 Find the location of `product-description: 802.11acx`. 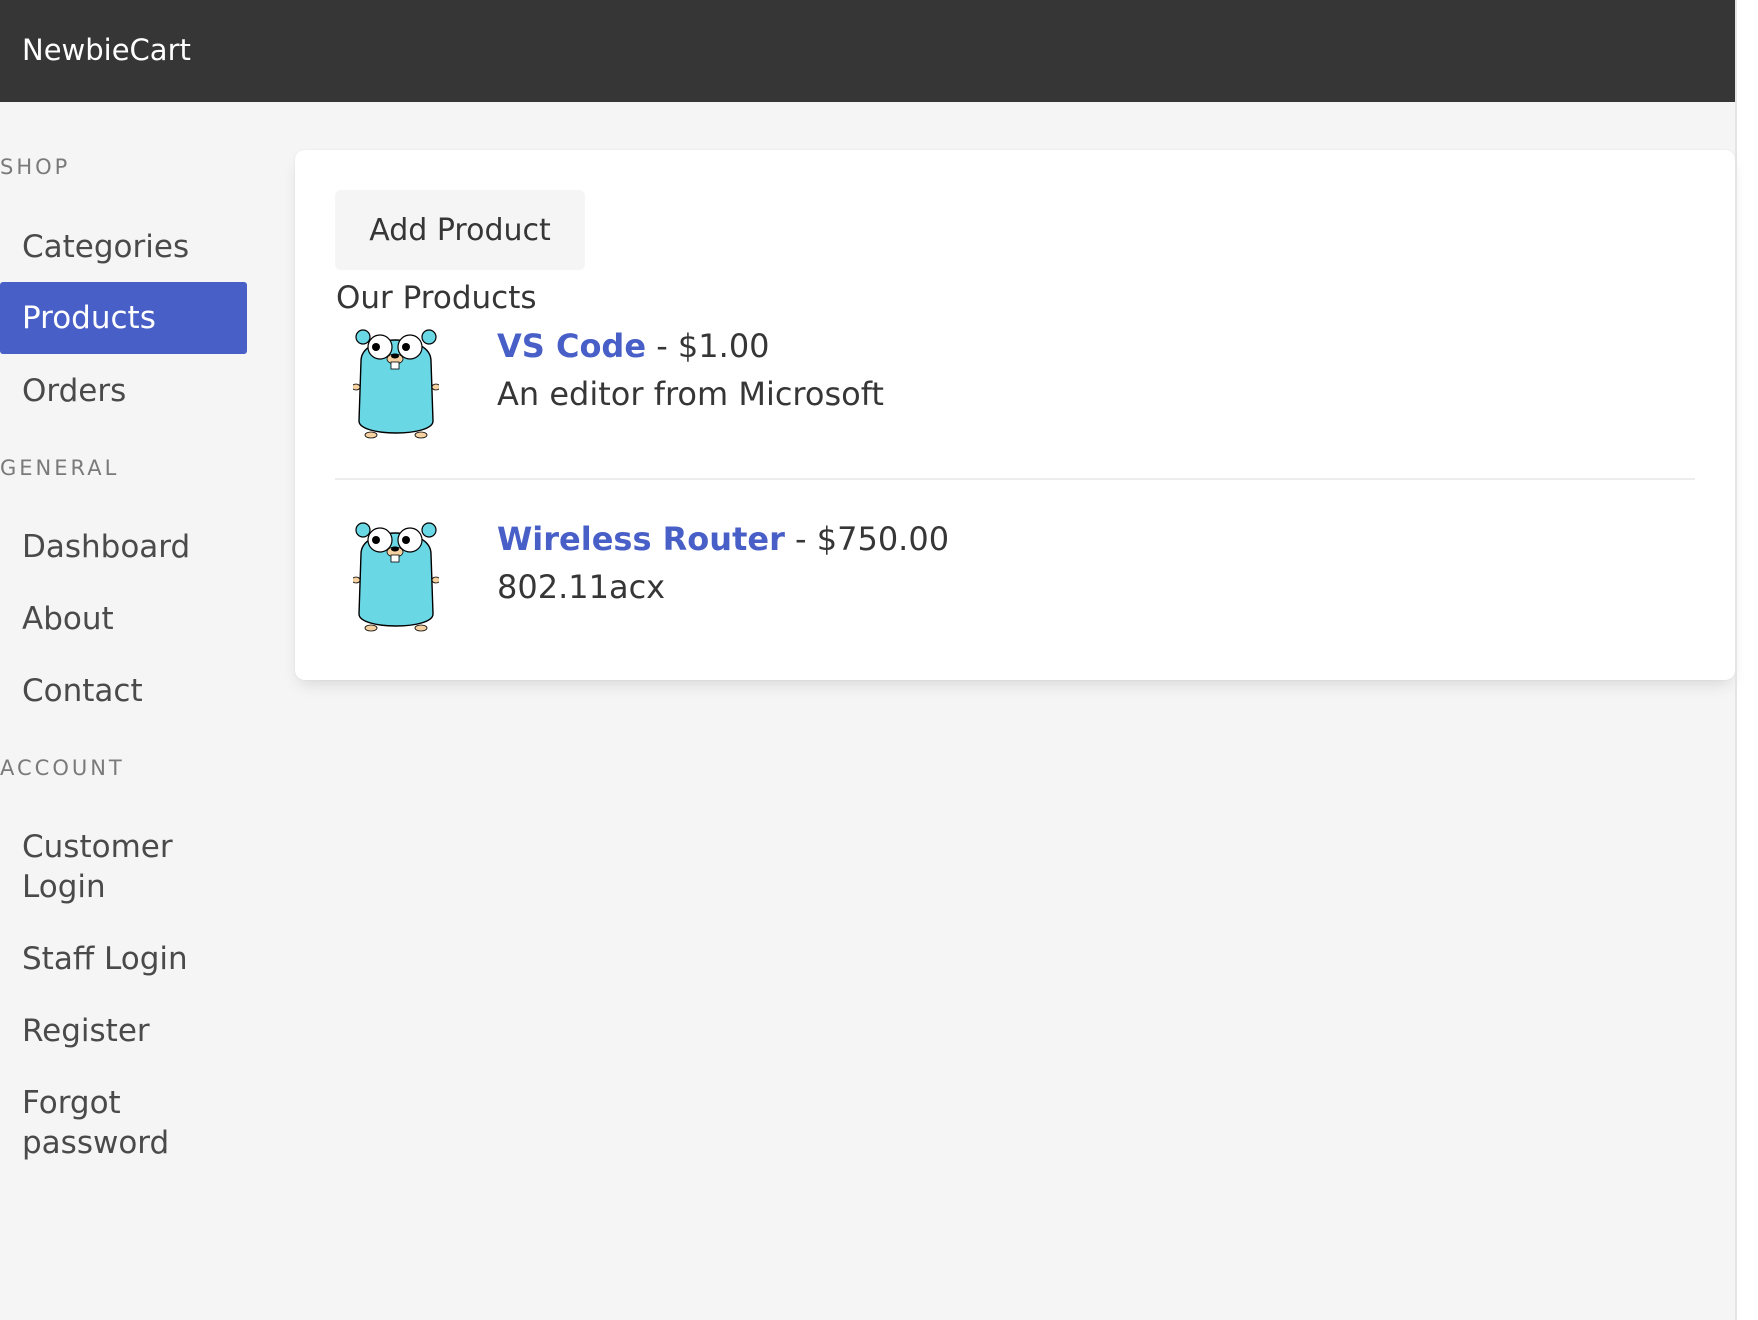

product-description: 802.11acx is located at coordinates (581, 587).